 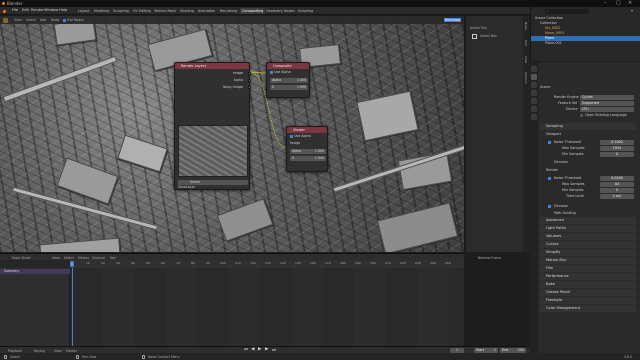 What do you see at coordinates (588, 260) in the screenshot?
I see `panel-motion-blur: Motion Blur` at bounding box center [588, 260].